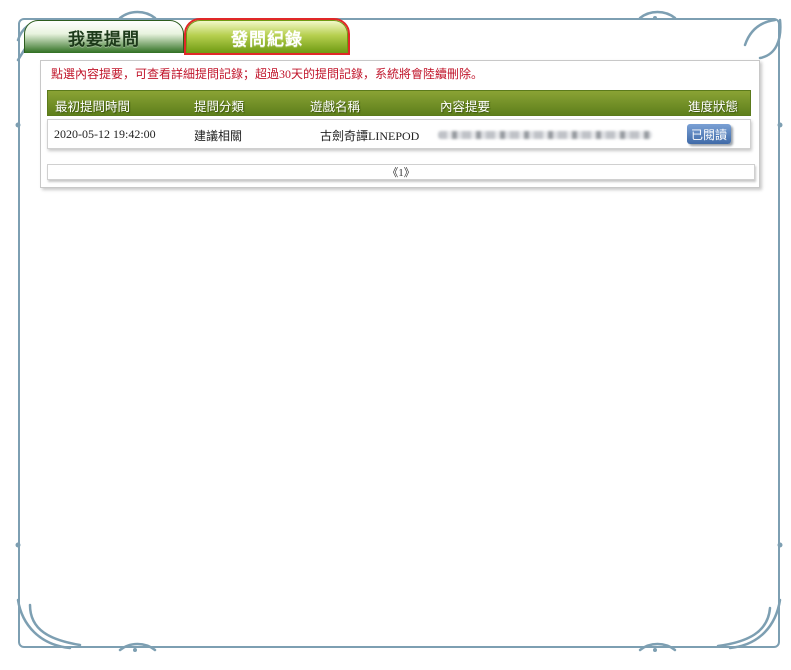 Image resolution: width=791 pixels, height=670 pixels. Describe the element at coordinates (105, 134) in the screenshot. I see `row-time: 2020-05-12 19:42:00` at that location.